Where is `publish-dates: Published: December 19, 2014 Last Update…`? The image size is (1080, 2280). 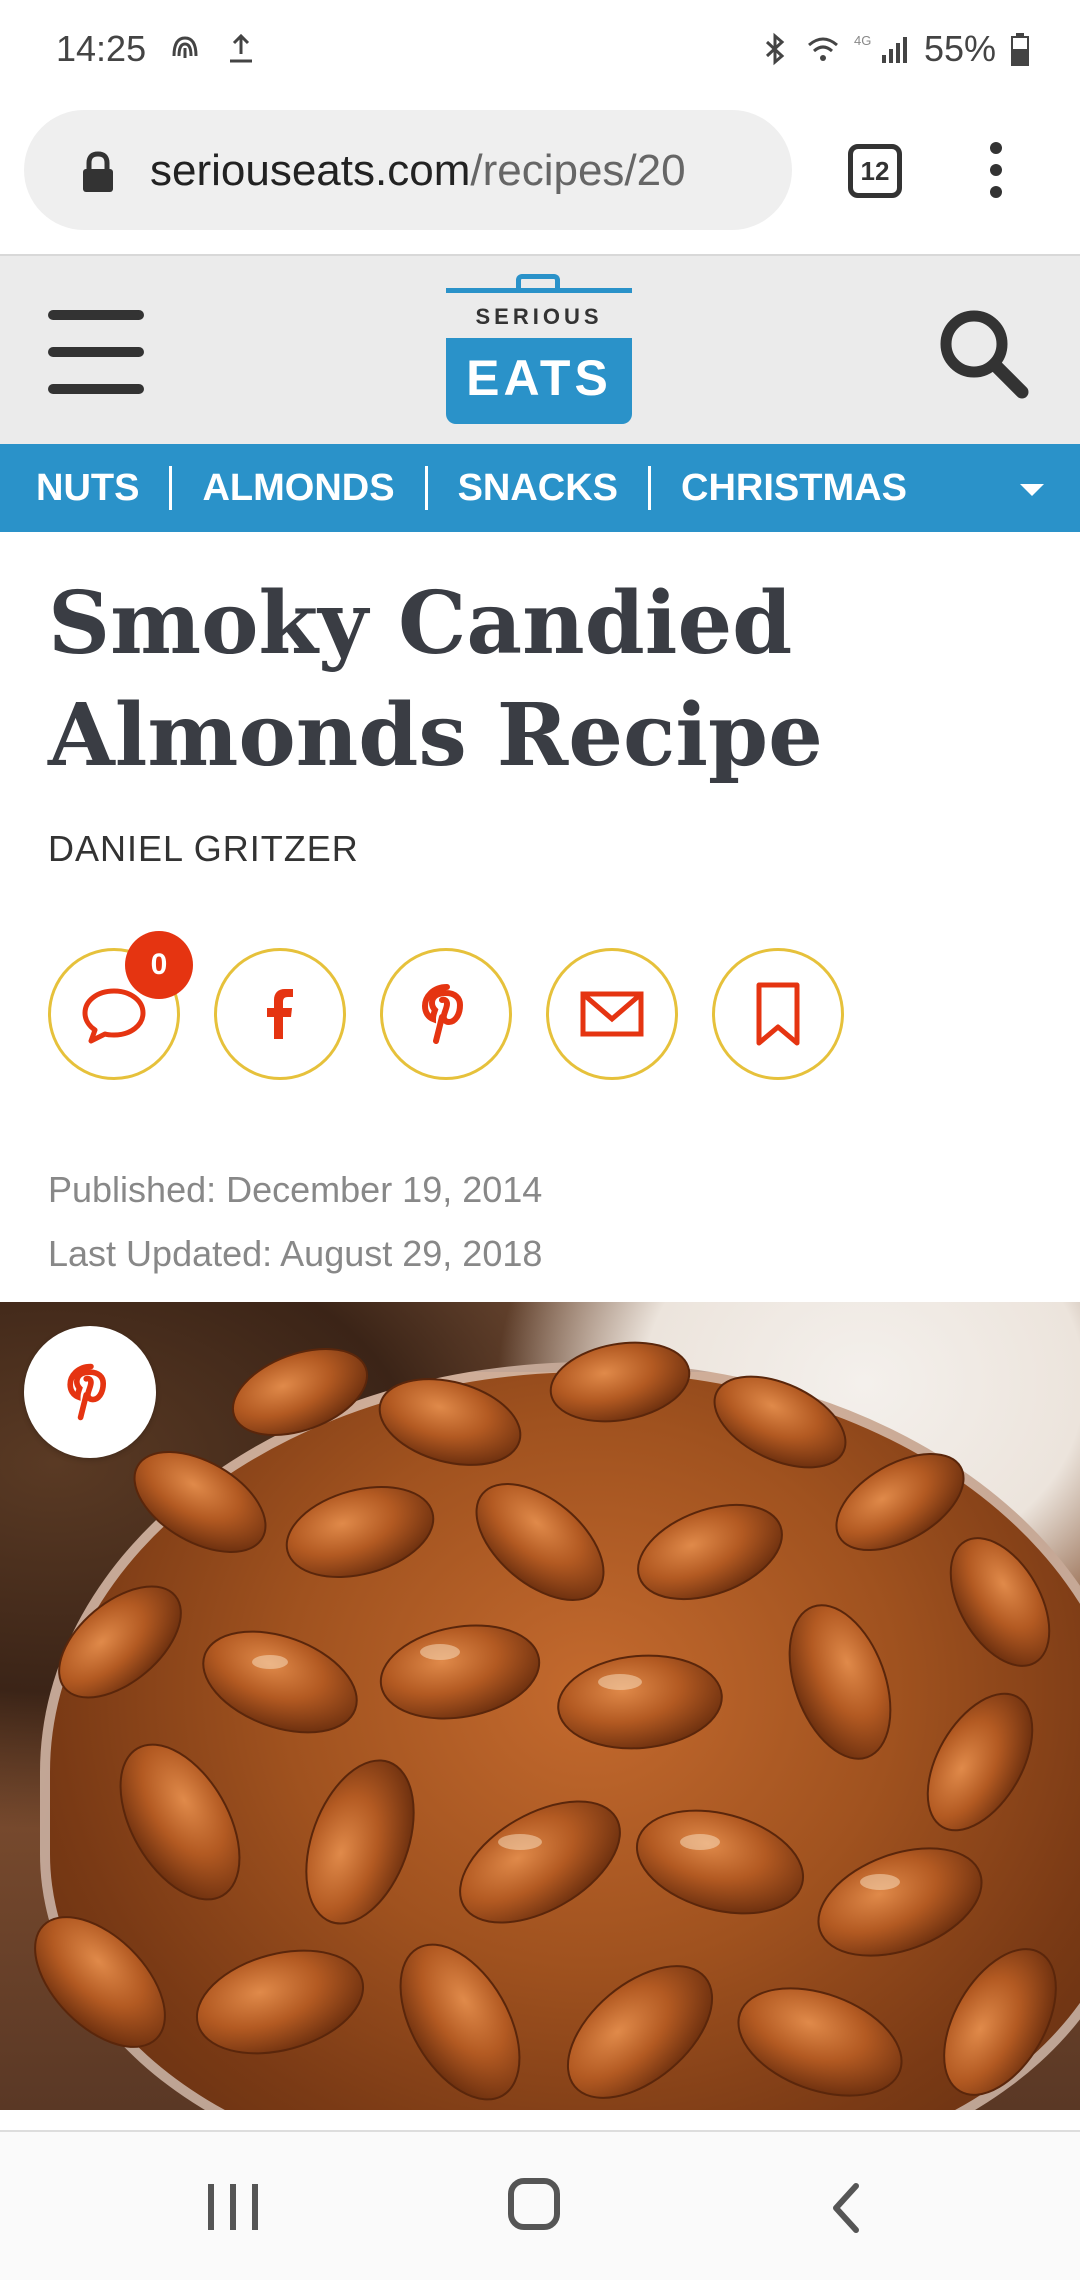
publish-dates: Published: December 19, 2014 Last Update… is located at coordinates (295, 1222).